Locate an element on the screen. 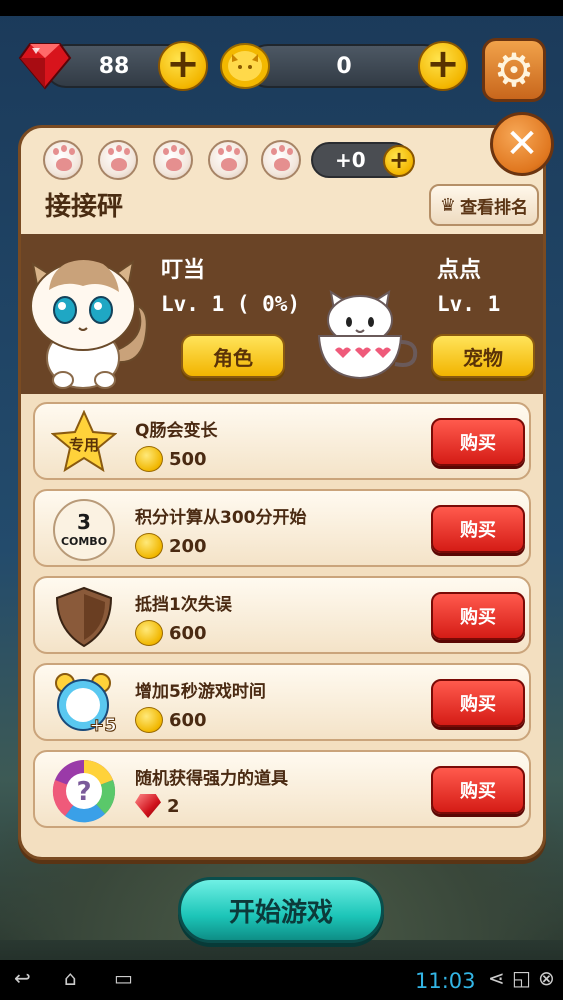 This screenshot has height=1000, width=563. item-price: 500 is located at coordinates (171, 459).